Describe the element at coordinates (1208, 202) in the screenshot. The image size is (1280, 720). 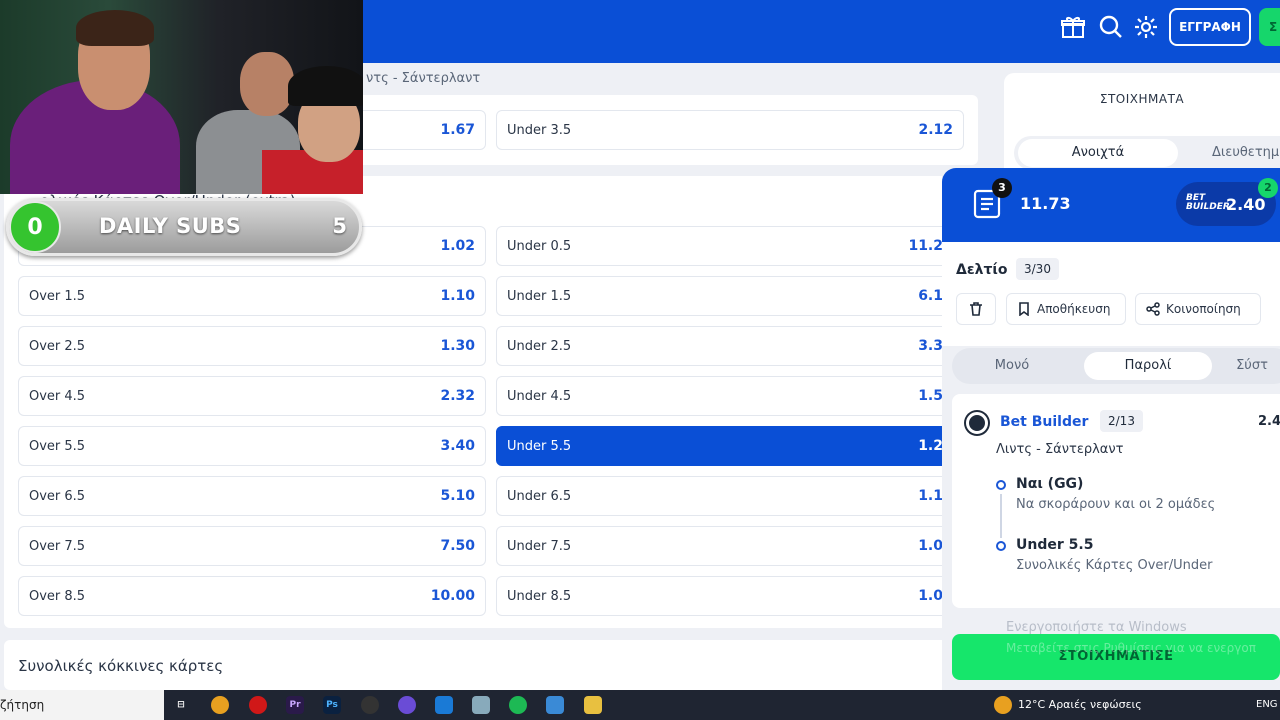
I see `bet-builder-logo: BET BUILDER` at that location.